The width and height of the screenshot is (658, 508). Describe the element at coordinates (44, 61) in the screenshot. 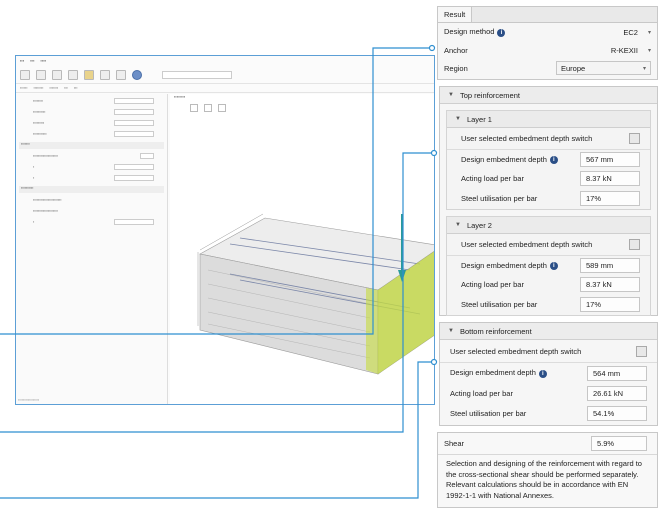

I see `menu-item: ▪▪▪▪` at that location.